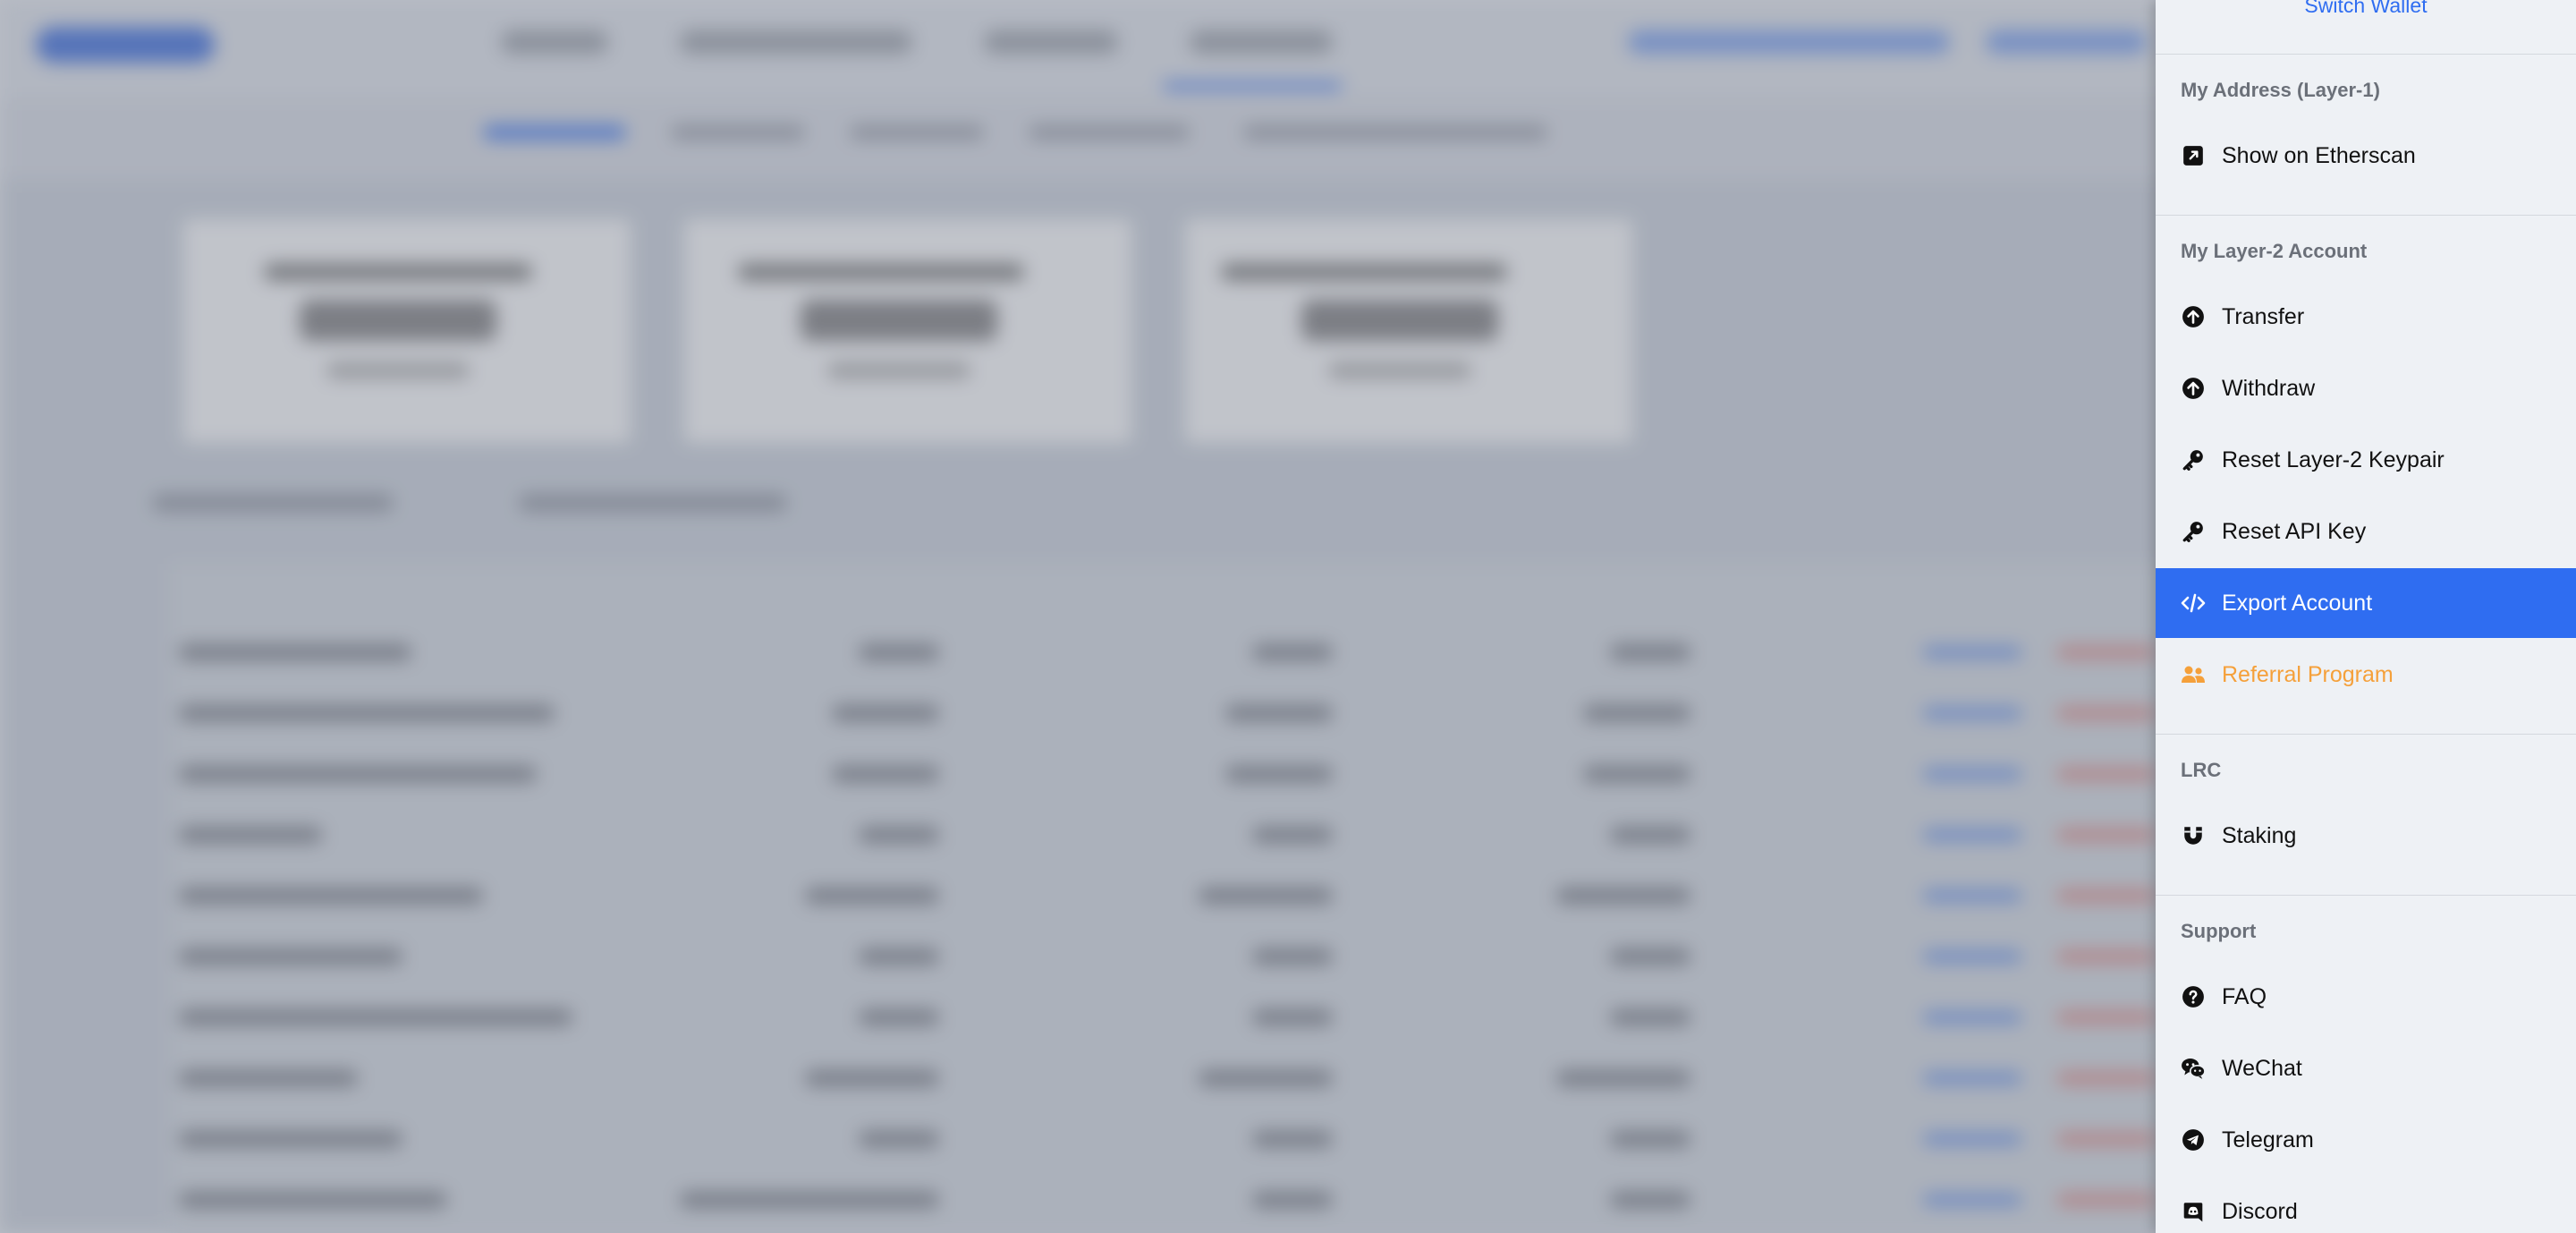 The width and height of the screenshot is (2576, 1233). I want to click on menu-item-label: Withdraw, so click(2269, 388).